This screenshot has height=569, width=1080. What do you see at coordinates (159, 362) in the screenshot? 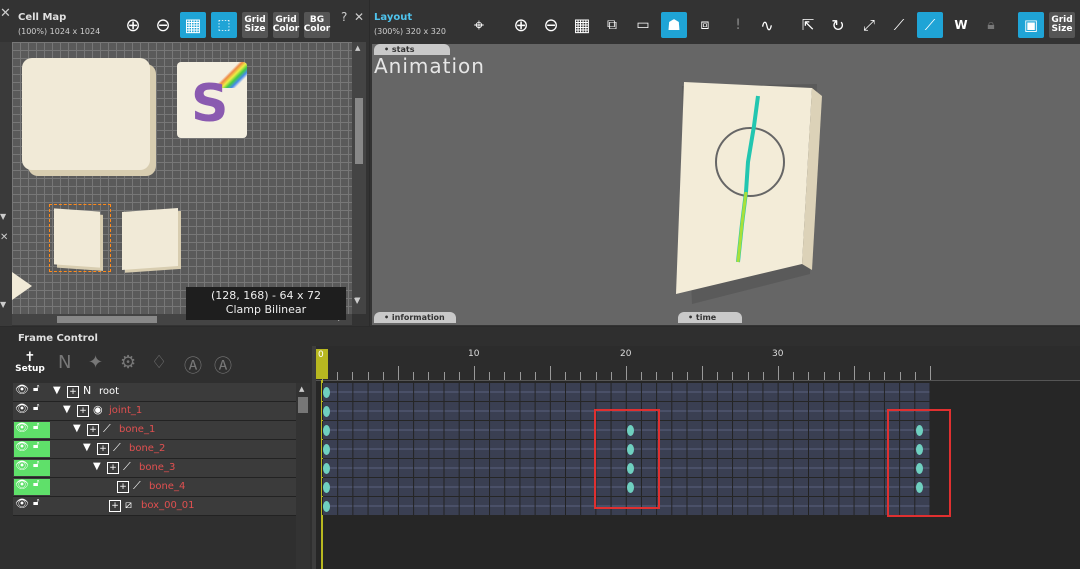
I see `add-bone-icon: ♢` at bounding box center [159, 362].